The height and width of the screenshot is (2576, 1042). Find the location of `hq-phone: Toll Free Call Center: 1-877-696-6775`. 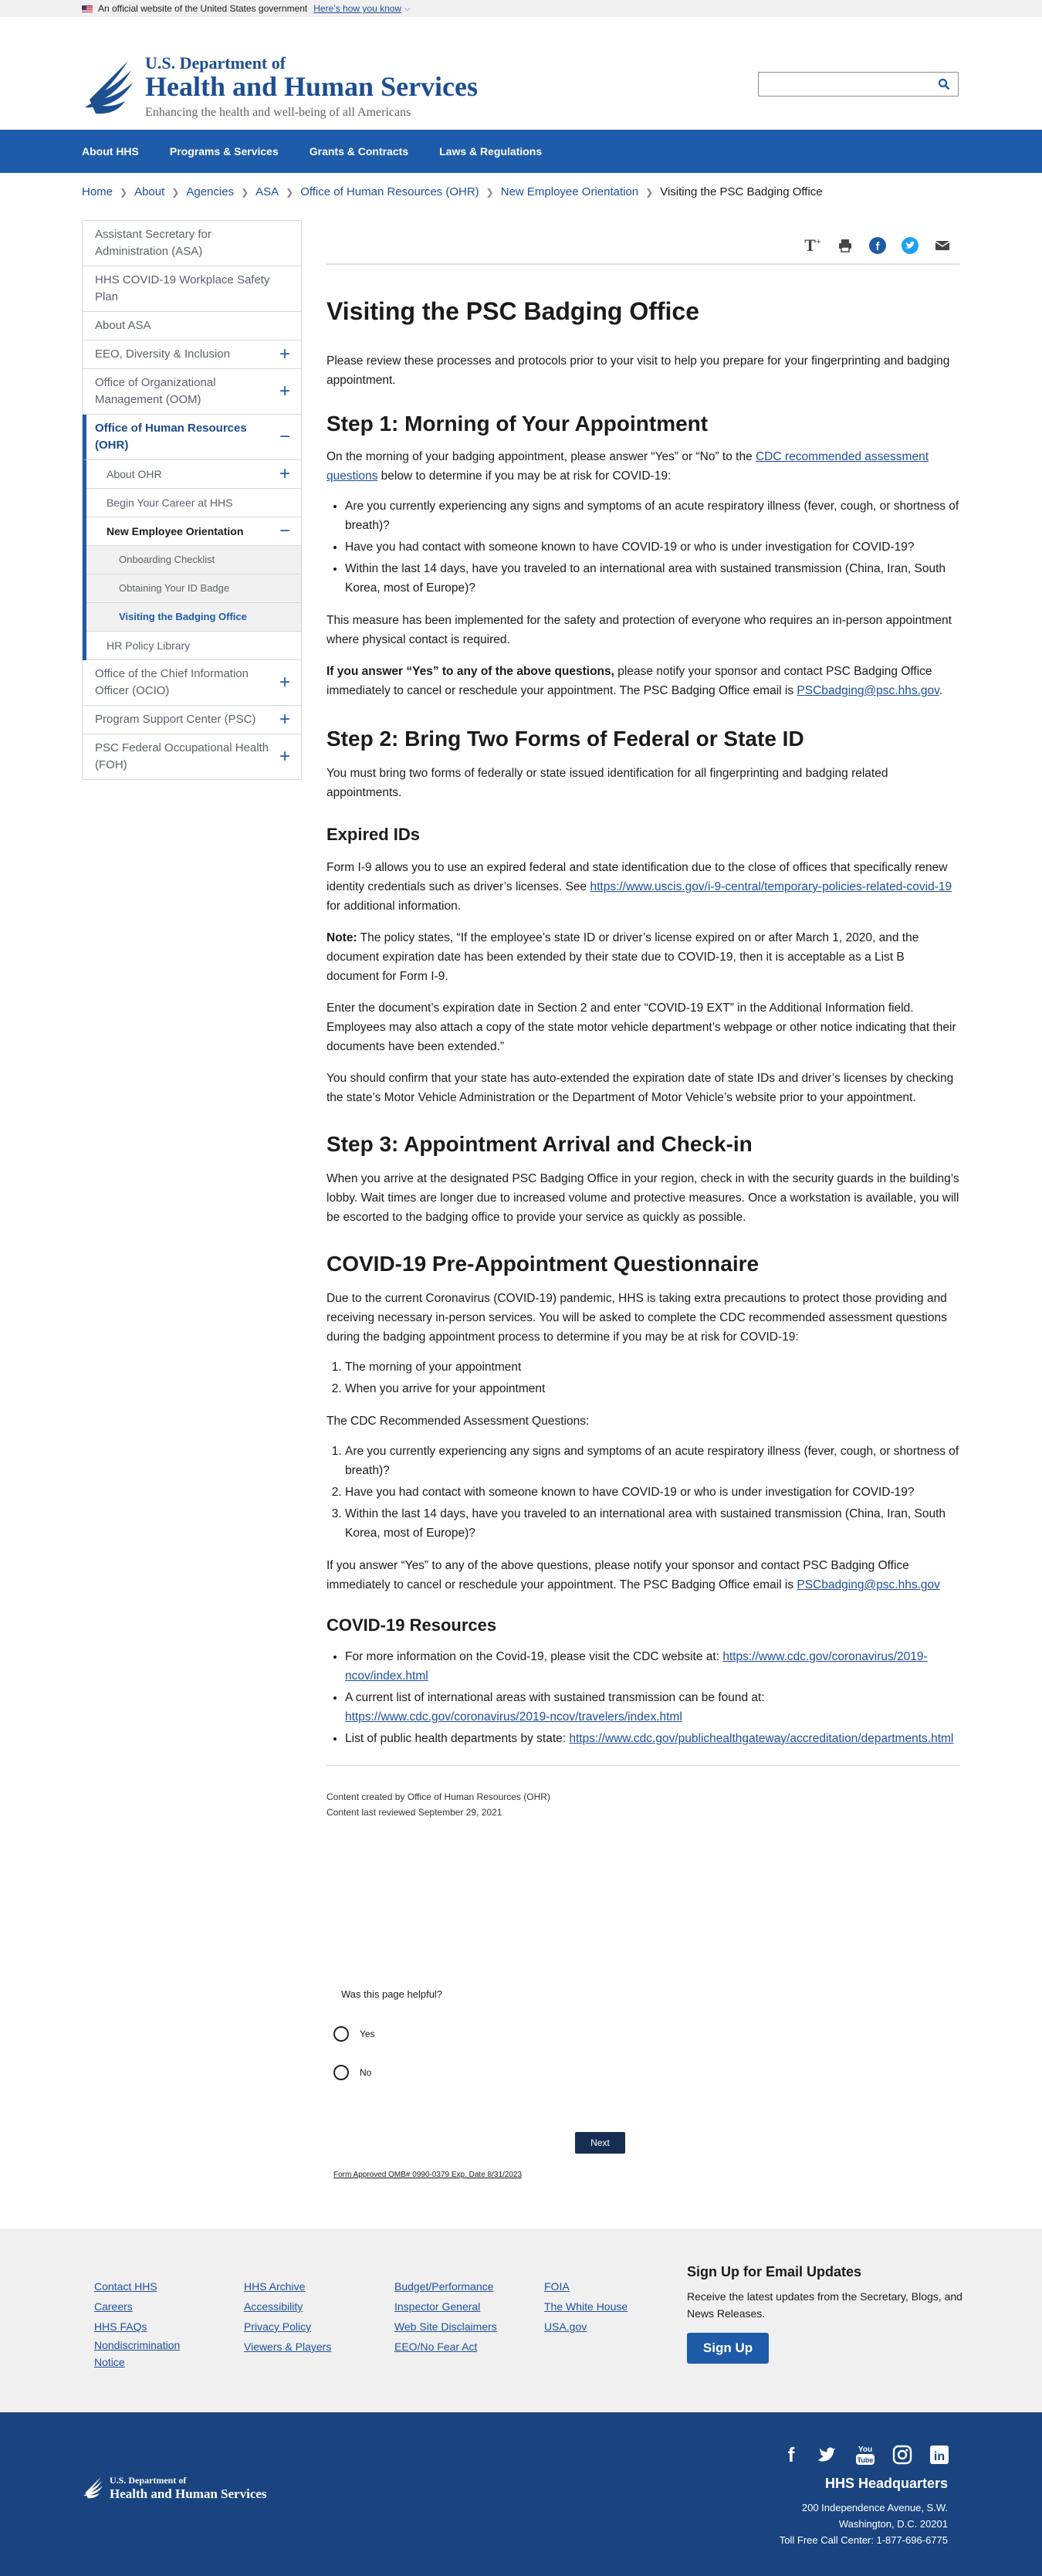

hq-phone: Toll Free Call Center: 1-877-696-6775 is located at coordinates (864, 2540).